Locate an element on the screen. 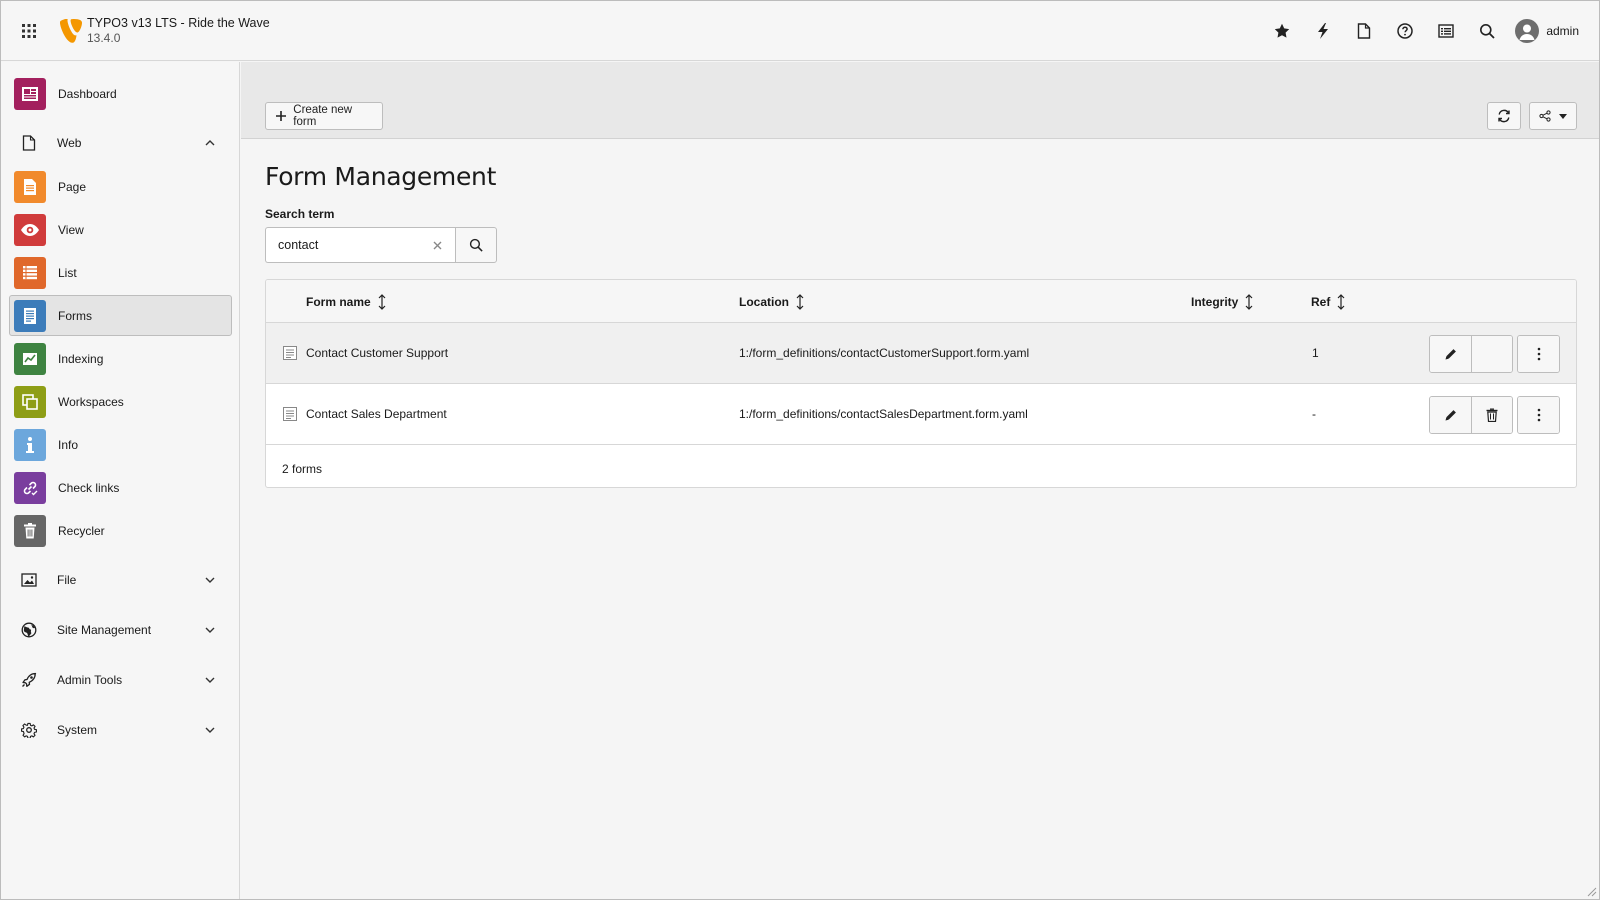  docheader: Create new form is located at coordinates (920, 100).